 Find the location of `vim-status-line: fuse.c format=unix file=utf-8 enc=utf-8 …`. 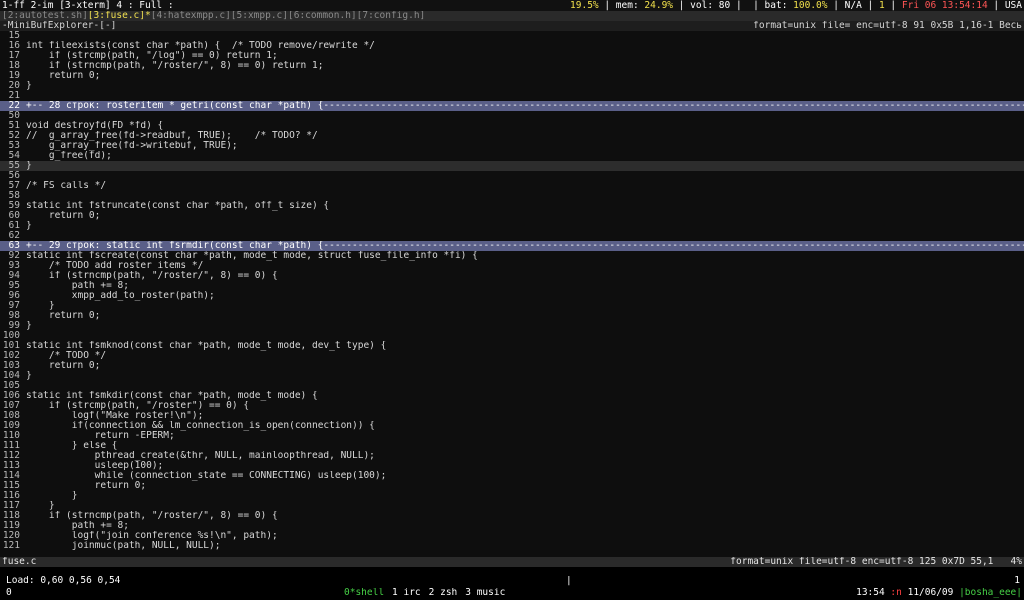

vim-status-line: fuse.c format=unix file=utf-8 enc=utf-8 … is located at coordinates (512, 562).